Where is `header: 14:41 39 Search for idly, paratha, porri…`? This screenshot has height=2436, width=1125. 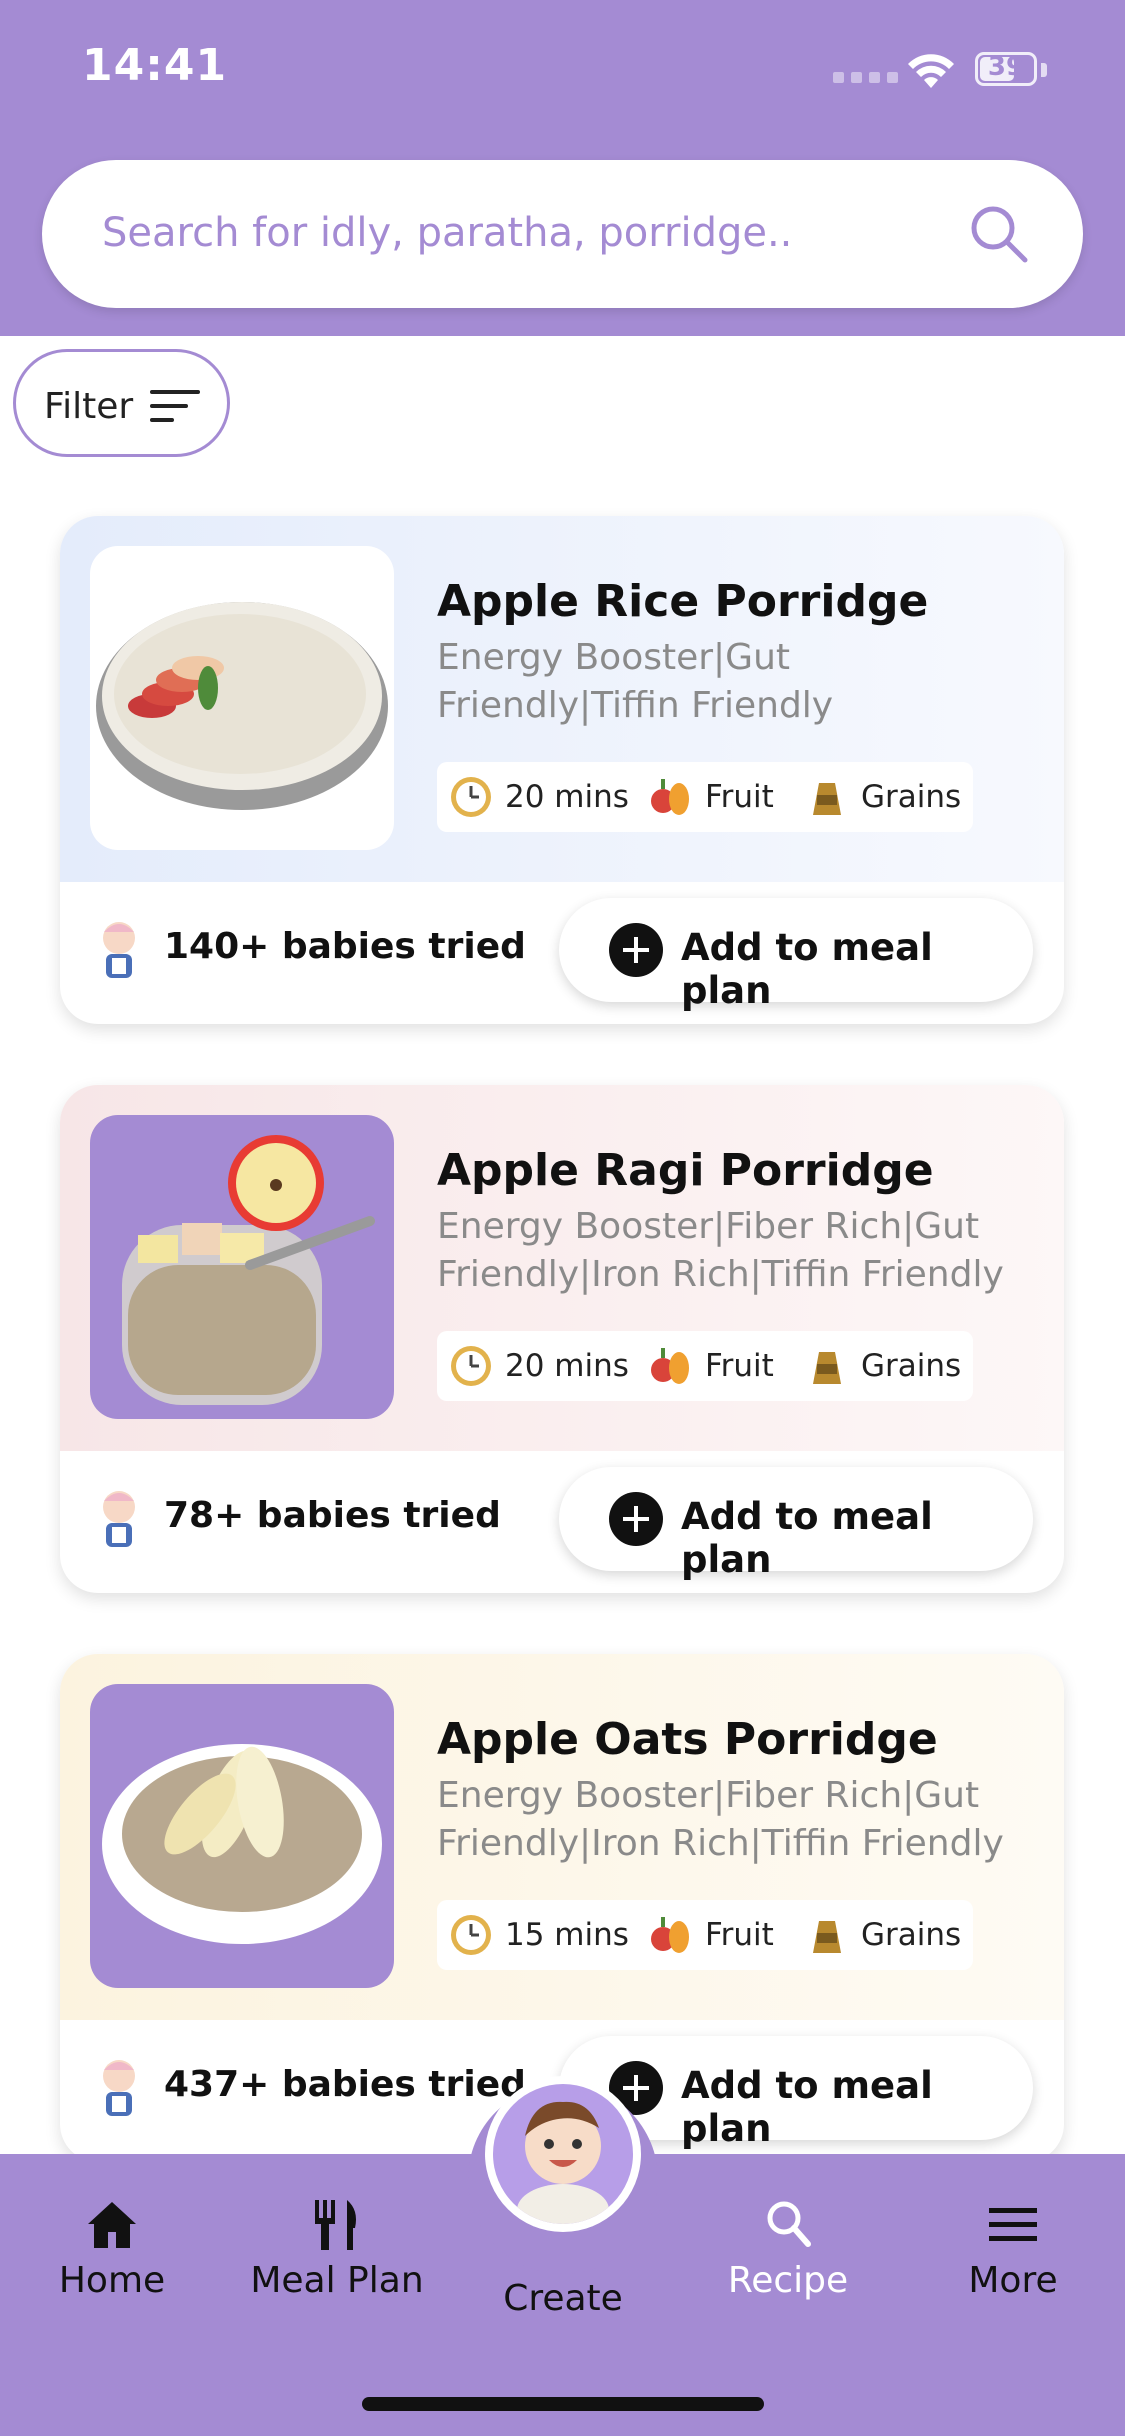 header: 14:41 39 Search for idly, paratha, porri… is located at coordinates (562, 168).